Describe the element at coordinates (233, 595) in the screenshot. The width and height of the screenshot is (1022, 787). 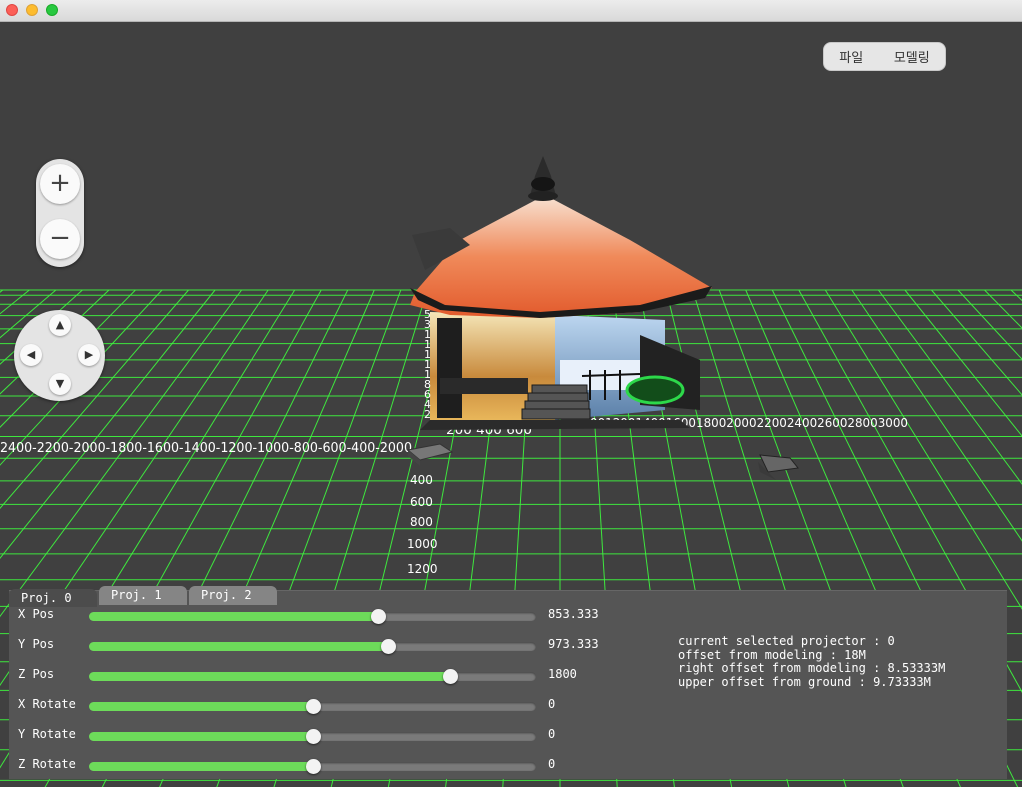
I see `tab-proj-2: Proj. 2` at that location.